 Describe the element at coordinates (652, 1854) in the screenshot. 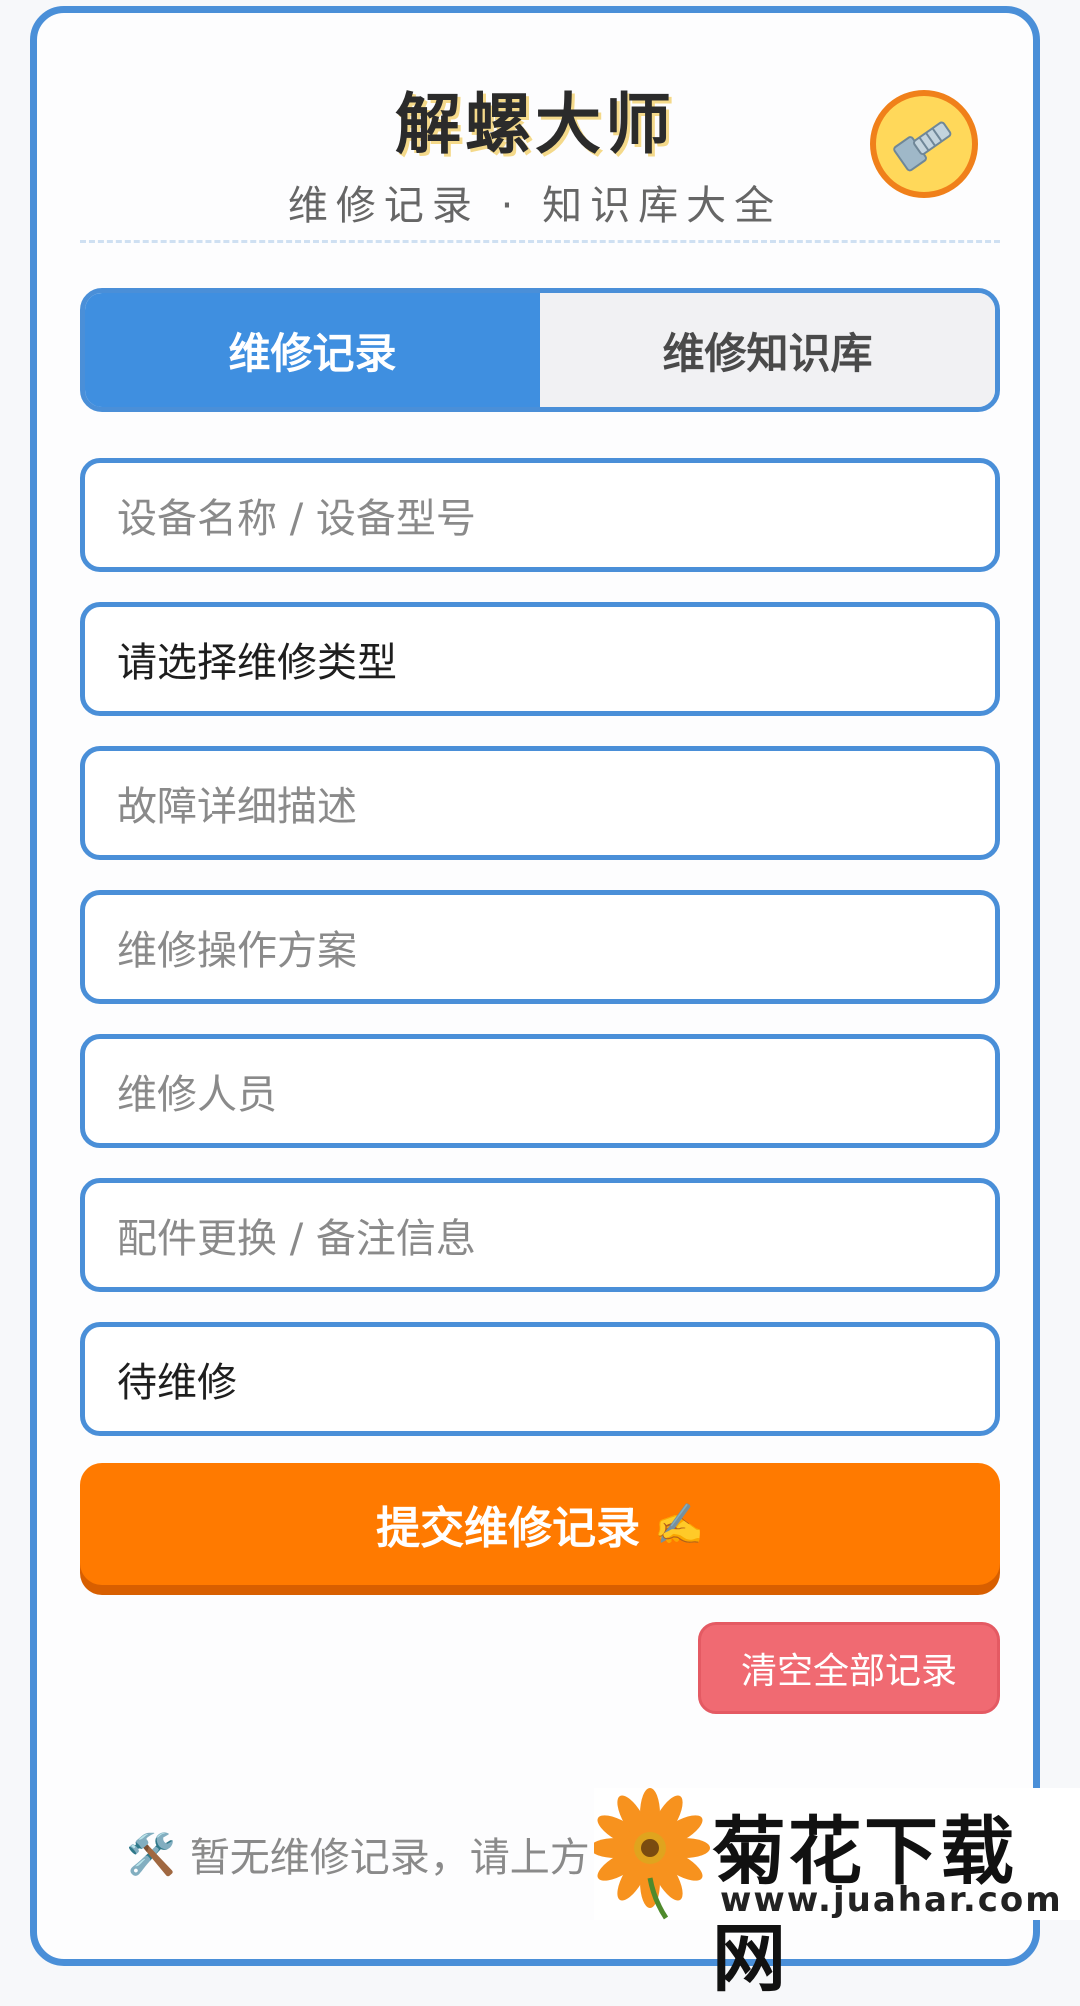

I see `flower-icon` at that location.